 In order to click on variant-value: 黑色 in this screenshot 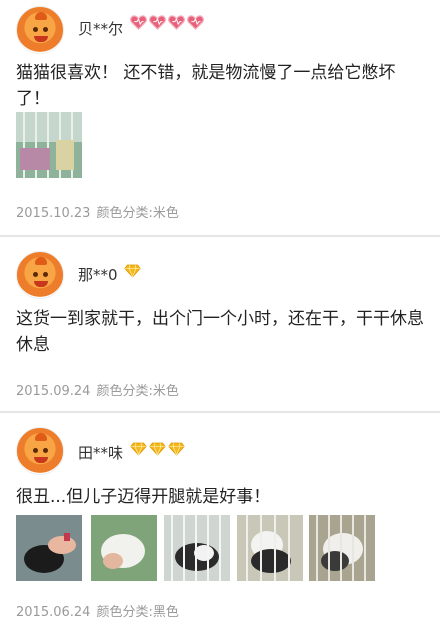, I will do `click(165, 612)`.